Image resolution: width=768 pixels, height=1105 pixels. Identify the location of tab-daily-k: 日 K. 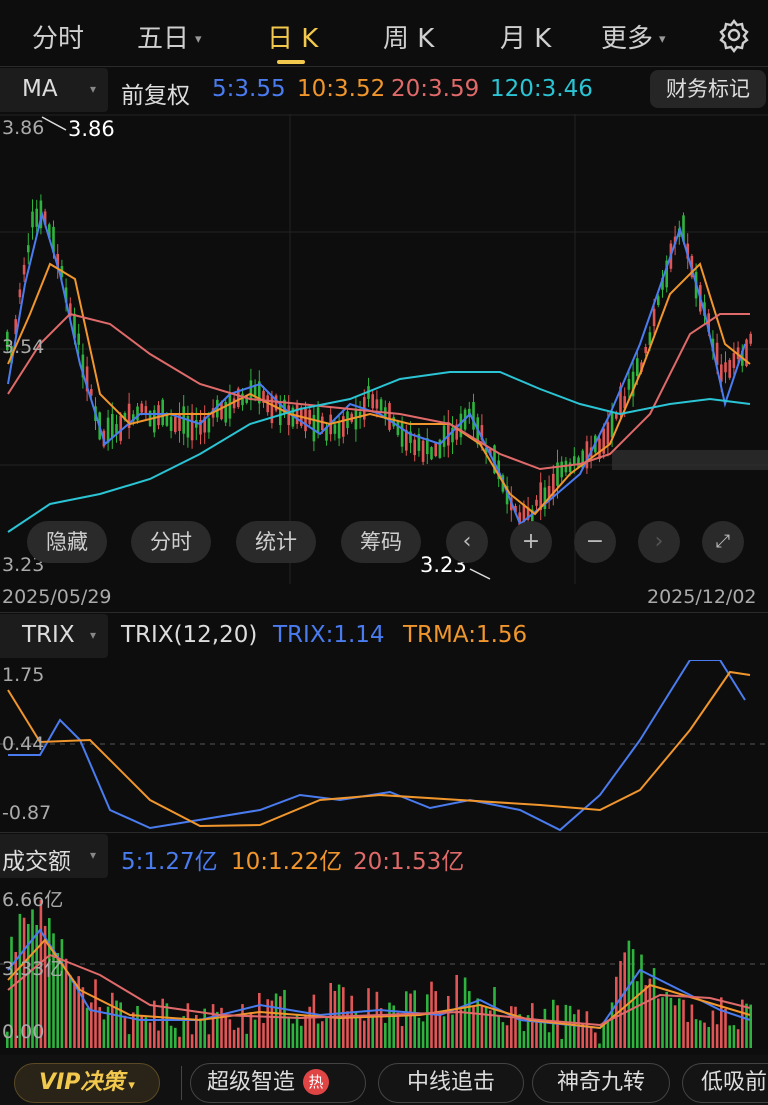
(292, 36).